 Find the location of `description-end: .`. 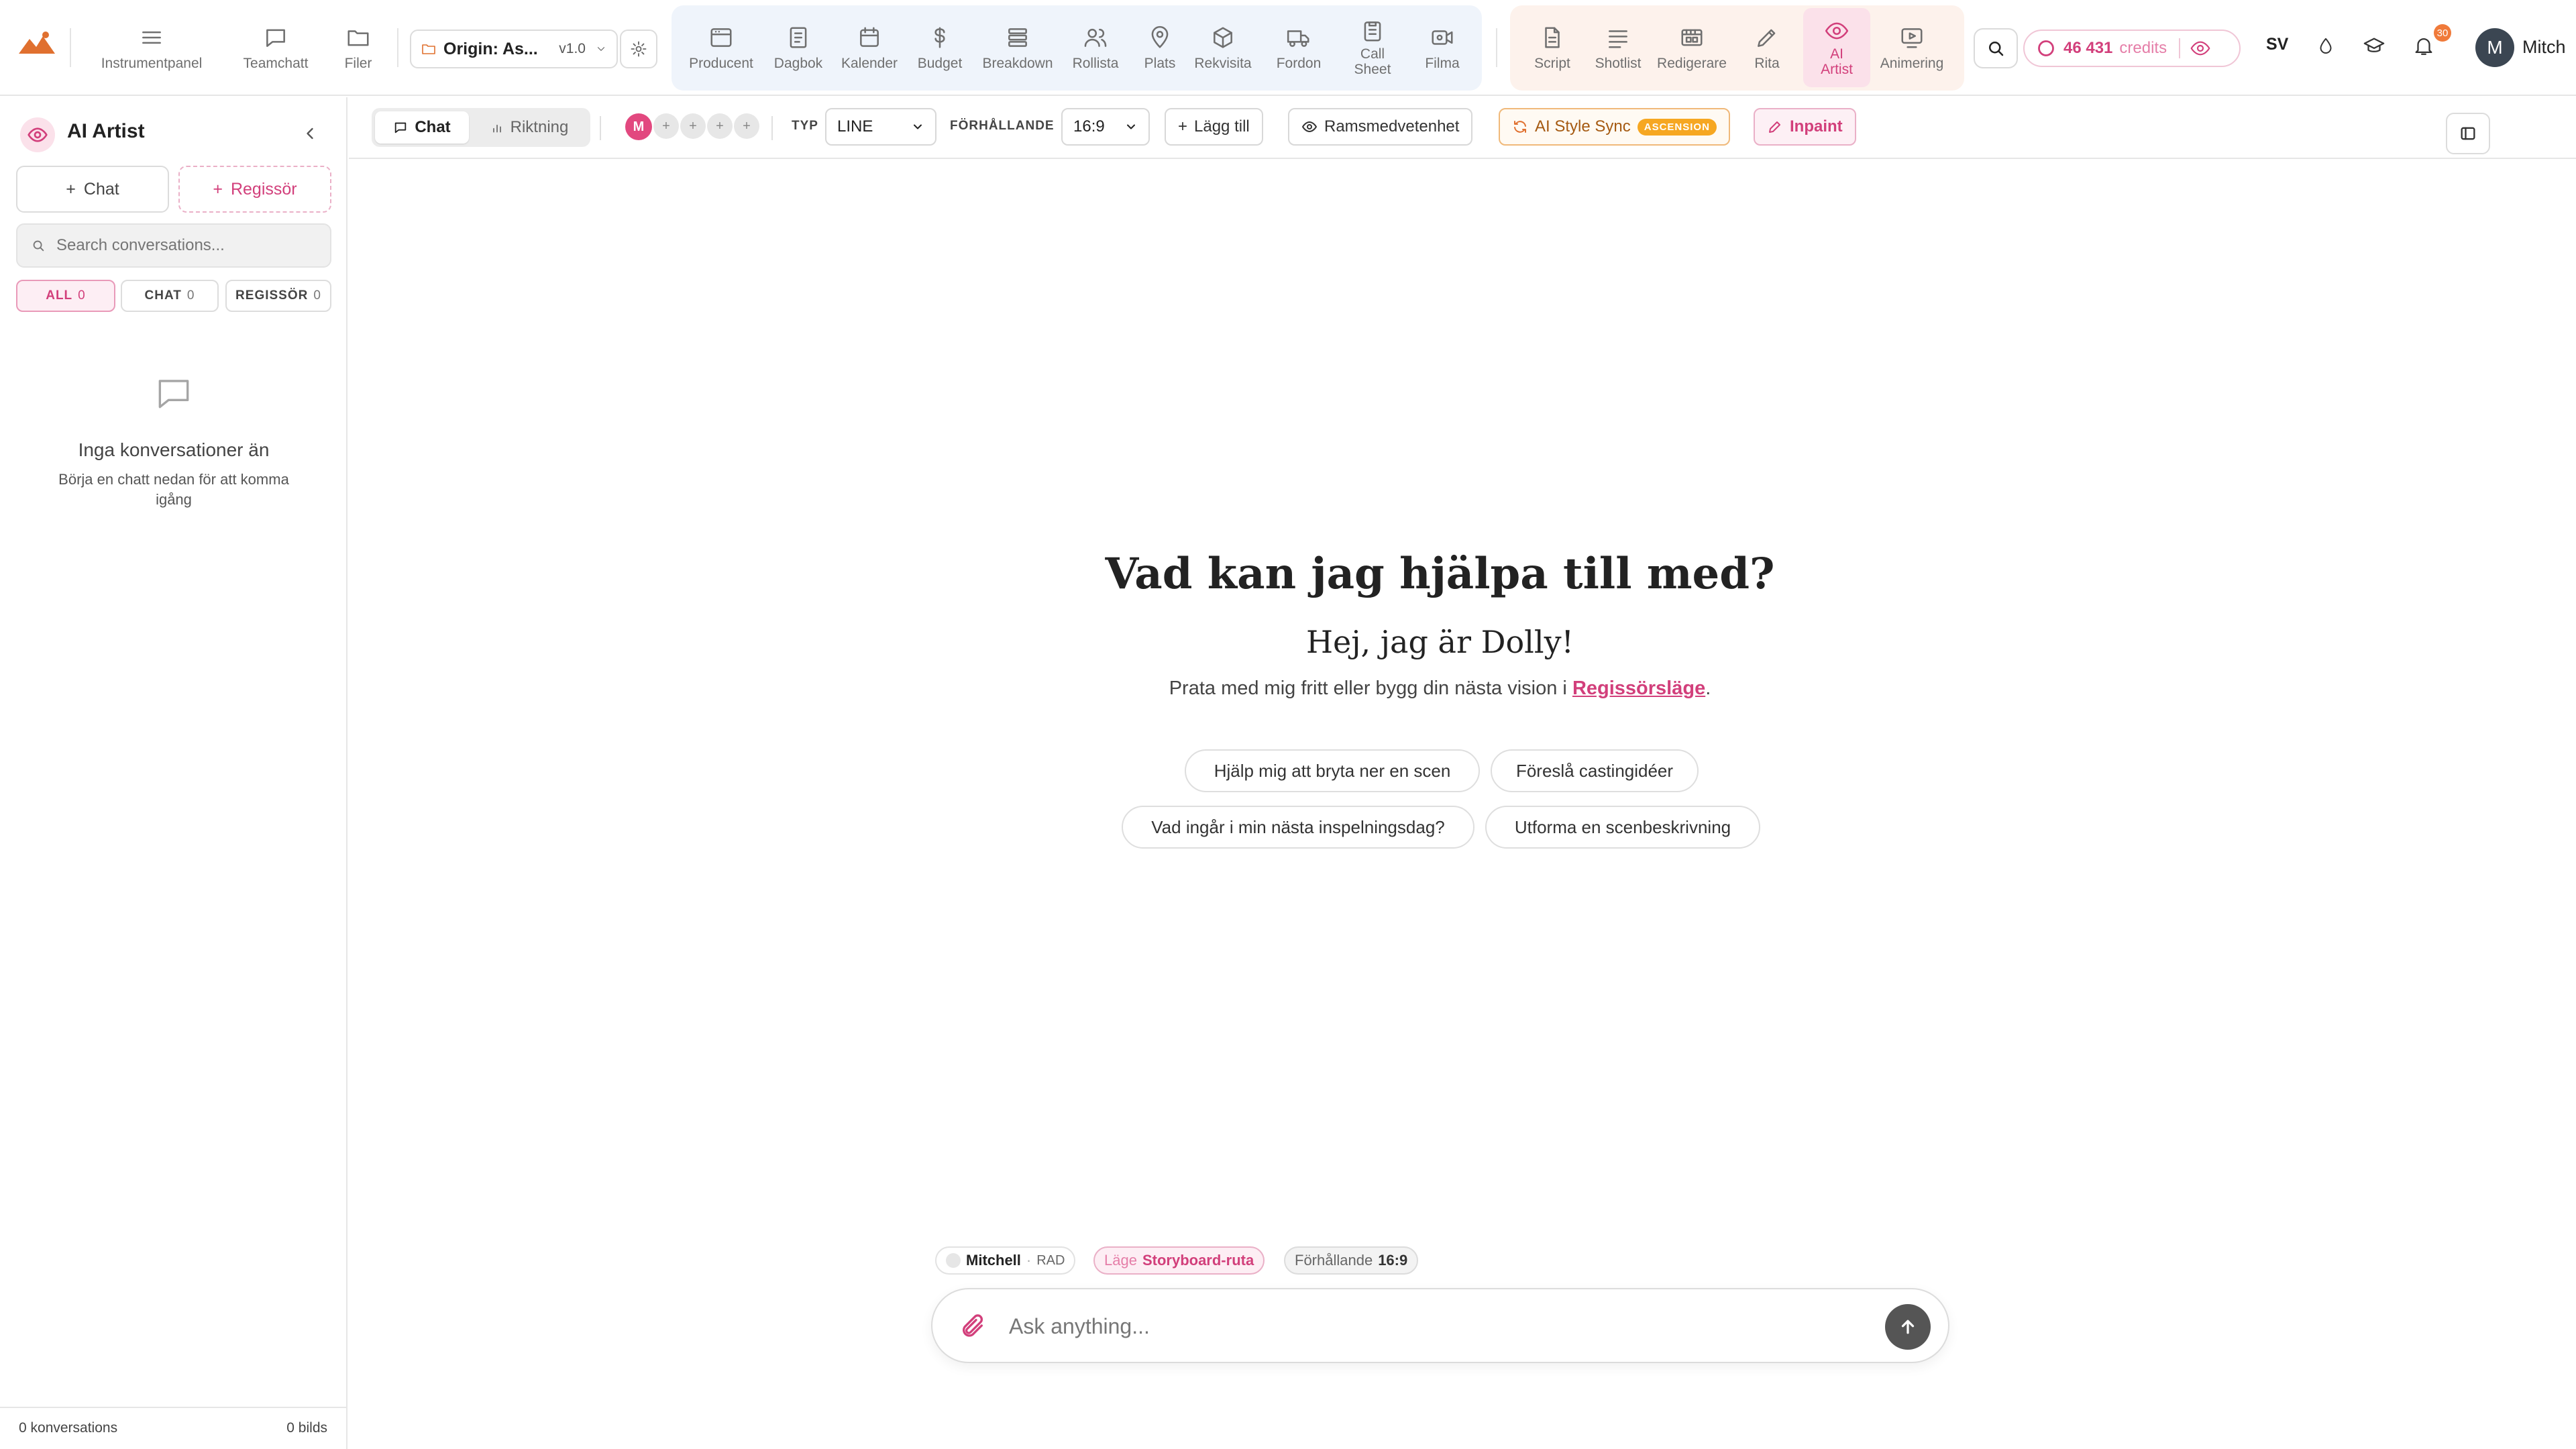

description-end: . is located at coordinates (1708, 688).